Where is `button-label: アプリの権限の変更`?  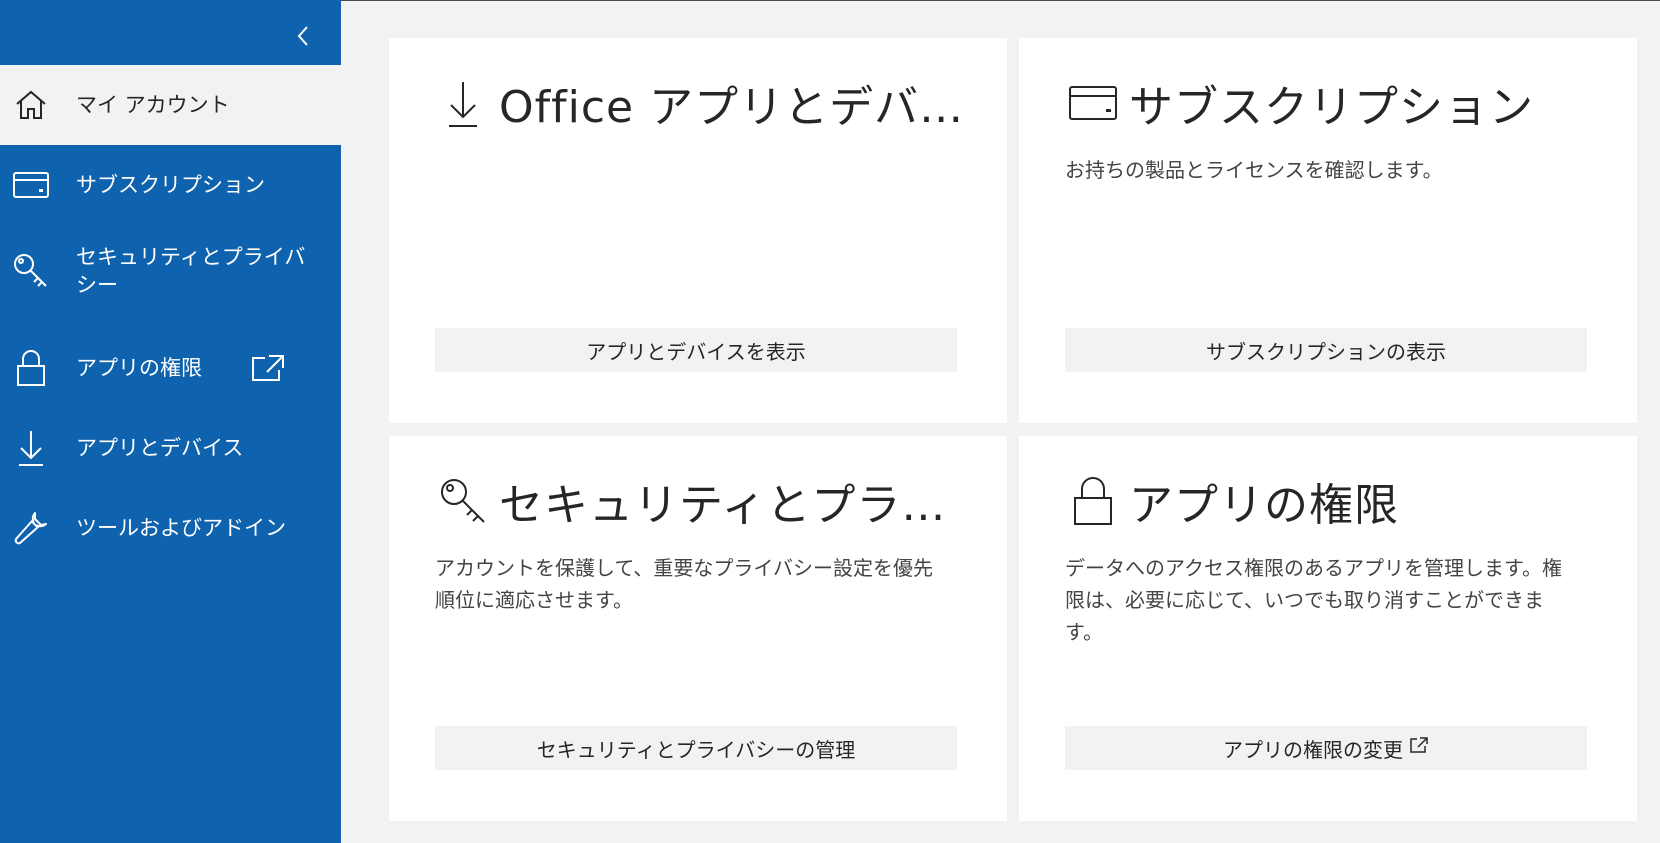
button-label: アプリの権限の変更 is located at coordinates (1313, 749).